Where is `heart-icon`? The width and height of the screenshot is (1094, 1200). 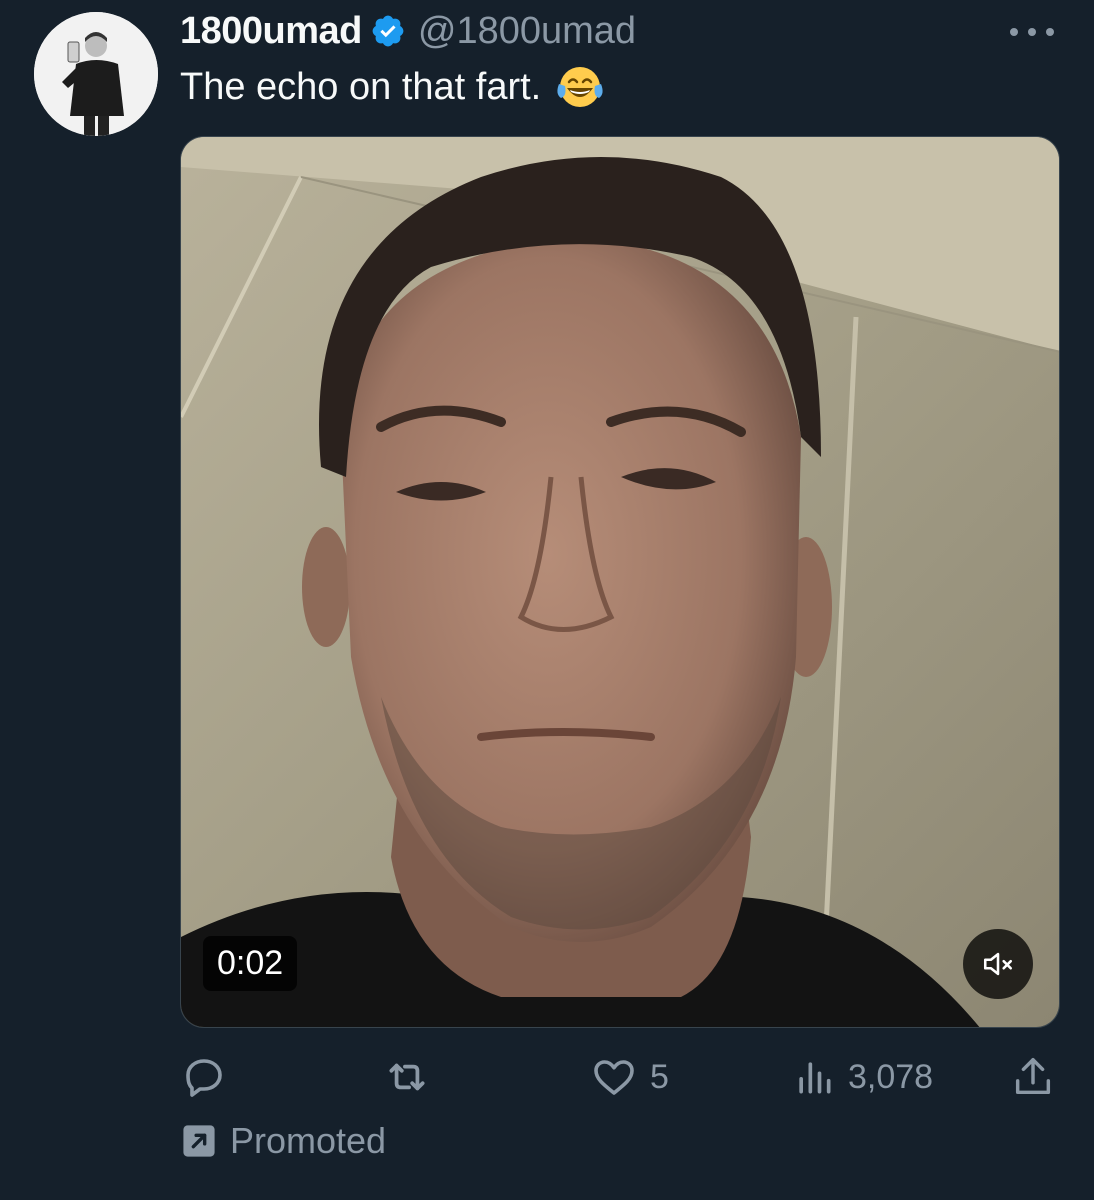
heart-icon is located at coordinates (614, 1077).